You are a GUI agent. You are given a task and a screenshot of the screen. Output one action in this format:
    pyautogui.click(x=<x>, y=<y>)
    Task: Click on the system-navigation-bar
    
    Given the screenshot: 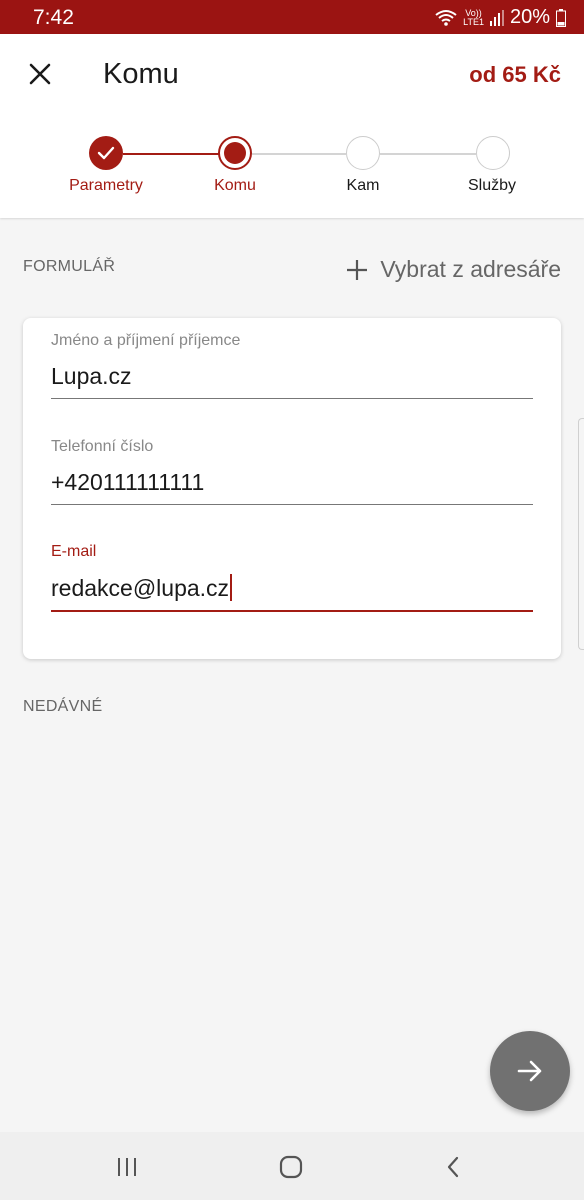 What is the action you would take?
    pyautogui.click(x=292, y=1166)
    